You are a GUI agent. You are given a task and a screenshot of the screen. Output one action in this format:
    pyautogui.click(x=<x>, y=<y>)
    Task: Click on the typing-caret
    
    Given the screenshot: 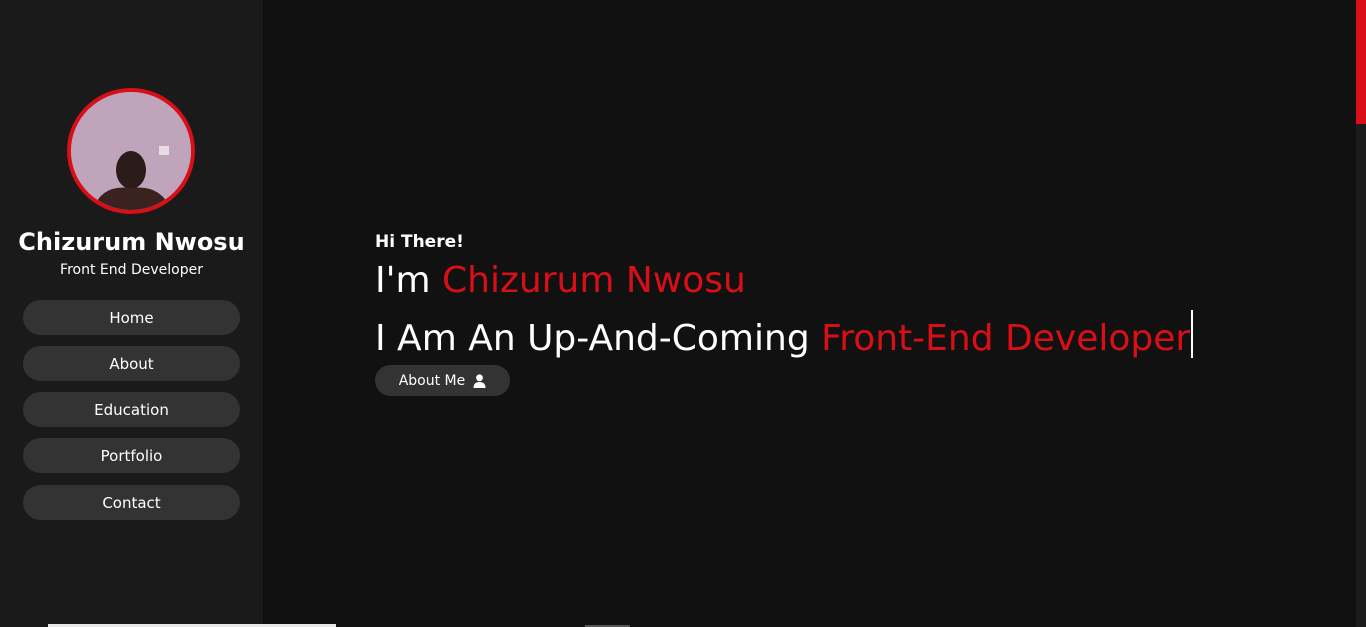 What is the action you would take?
    pyautogui.click(x=1192, y=334)
    